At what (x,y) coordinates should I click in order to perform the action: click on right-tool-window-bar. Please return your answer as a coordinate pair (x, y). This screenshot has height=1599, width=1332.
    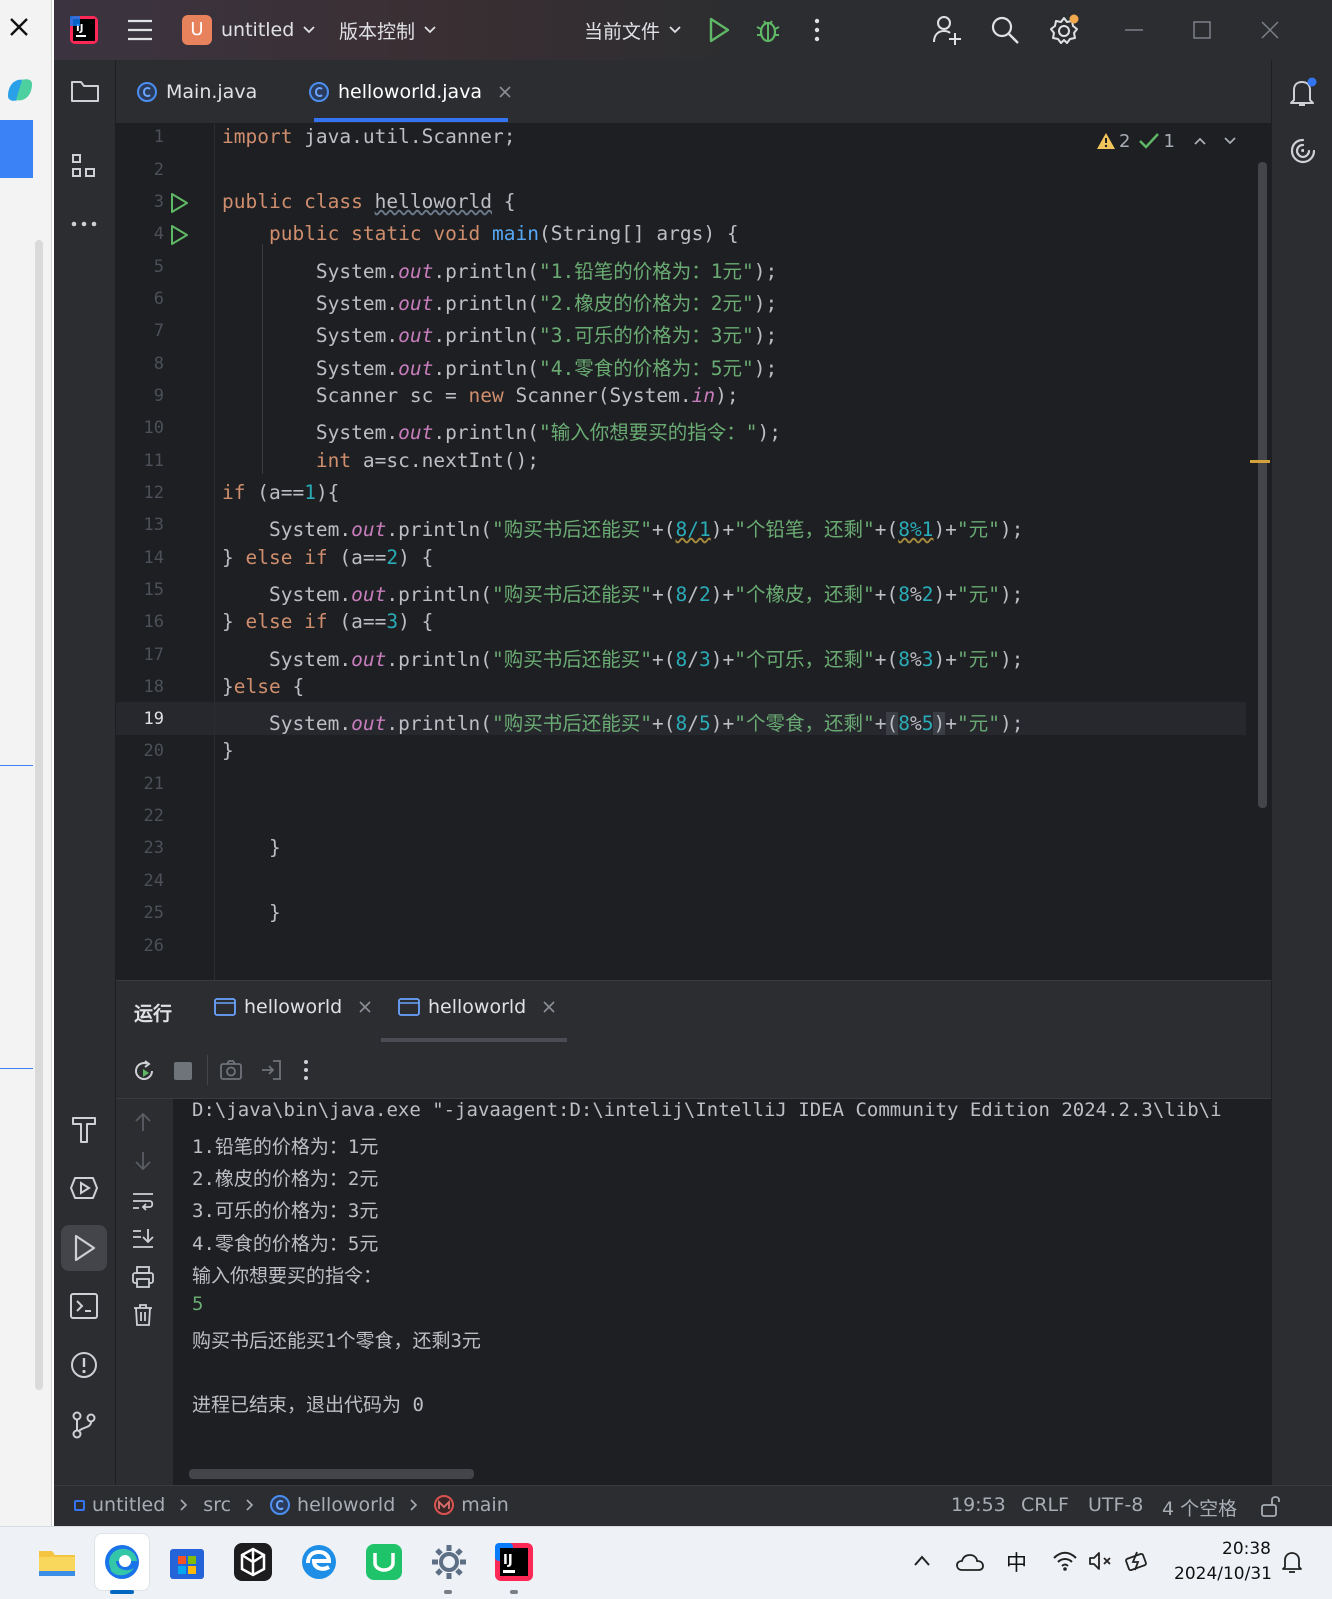
    Looking at the image, I should click on (1301, 772).